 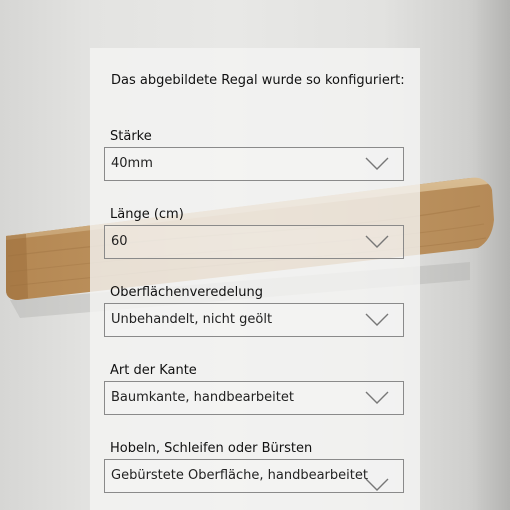 I want to click on edge-type-label: Art der Kante, so click(x=153, y=370).